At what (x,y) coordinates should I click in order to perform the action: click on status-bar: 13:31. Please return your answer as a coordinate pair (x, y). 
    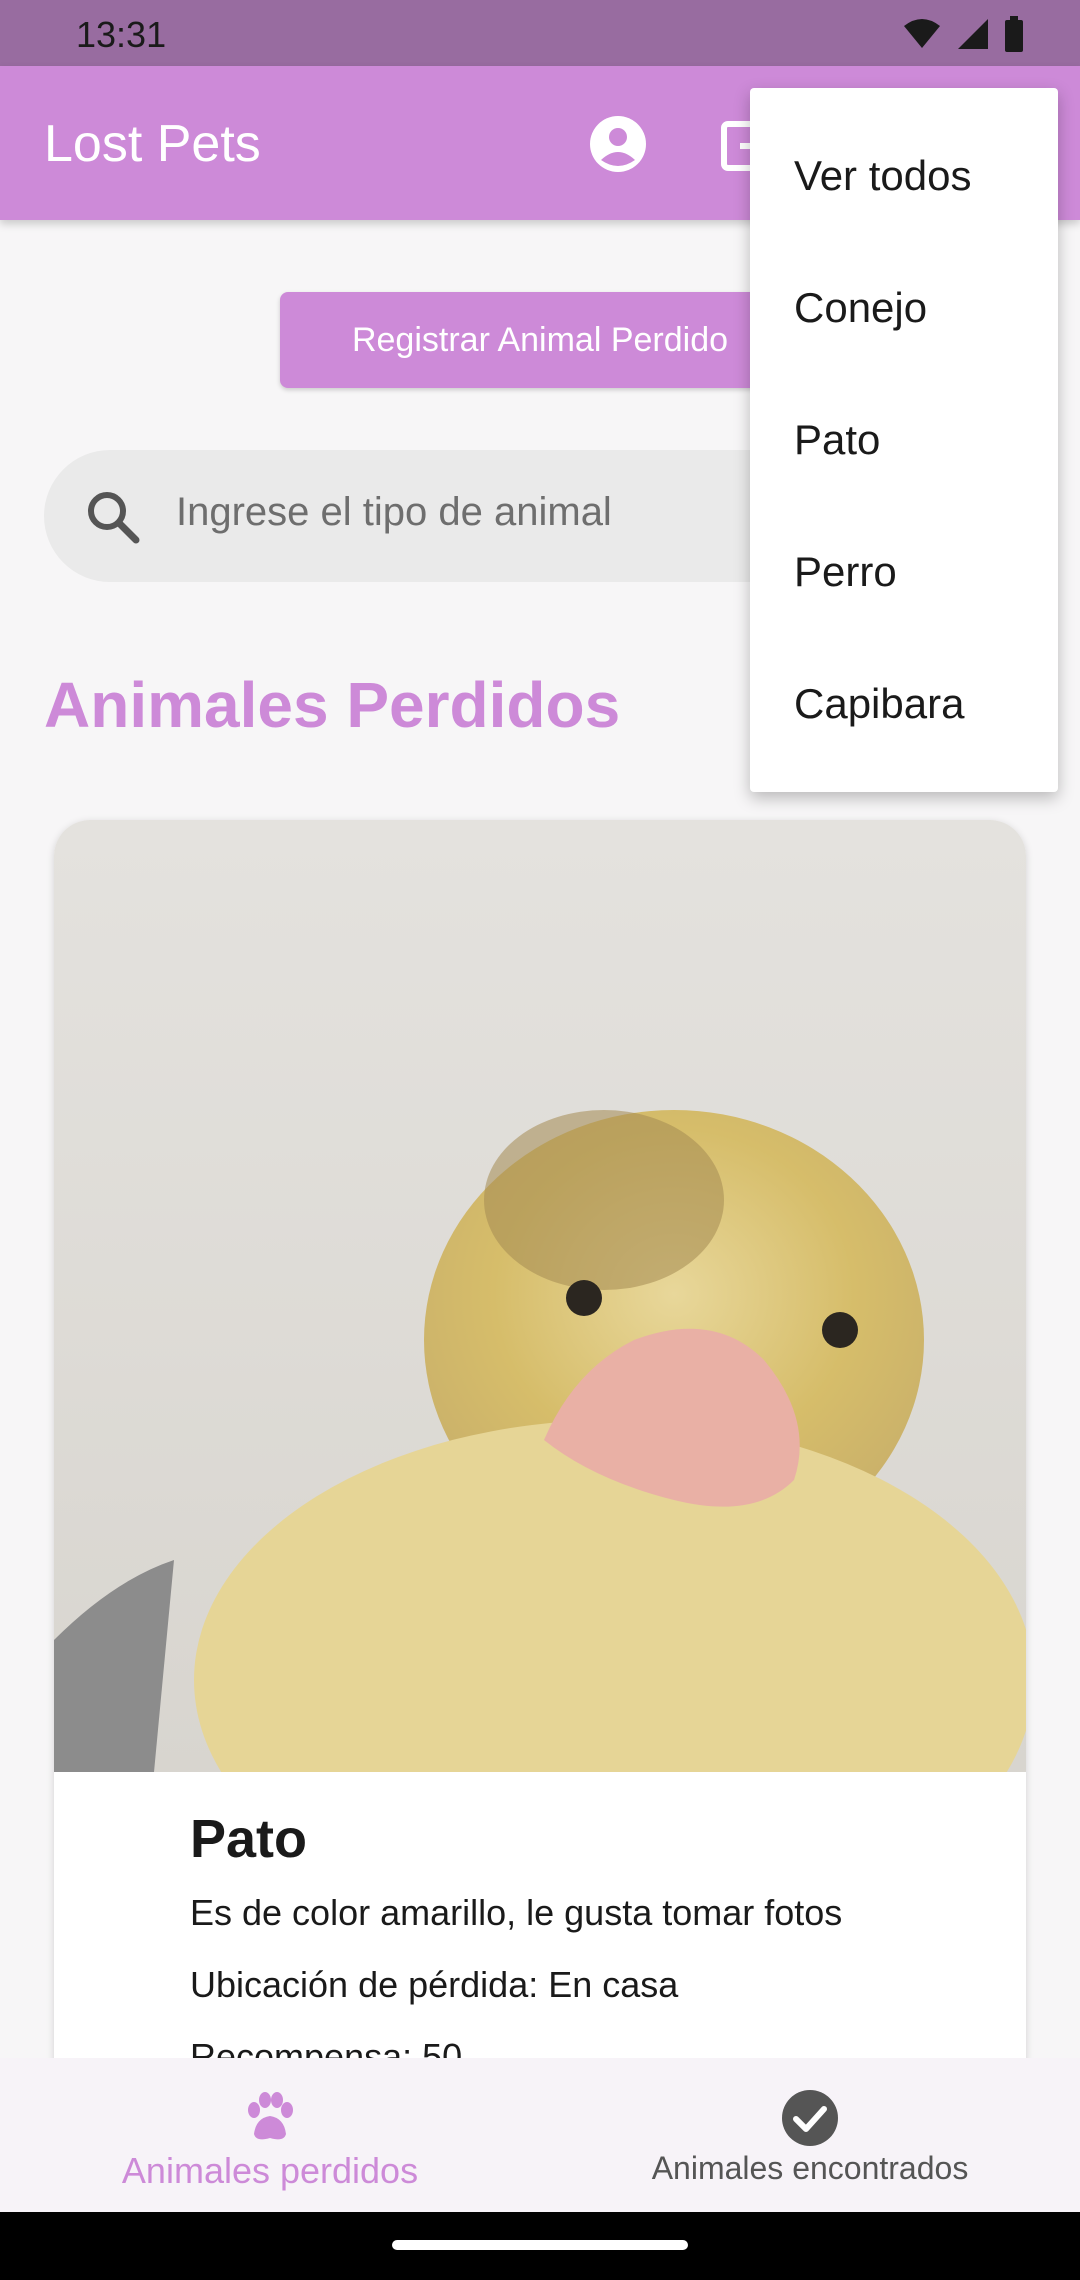
    Looking at the image, I should click on (540, 33).